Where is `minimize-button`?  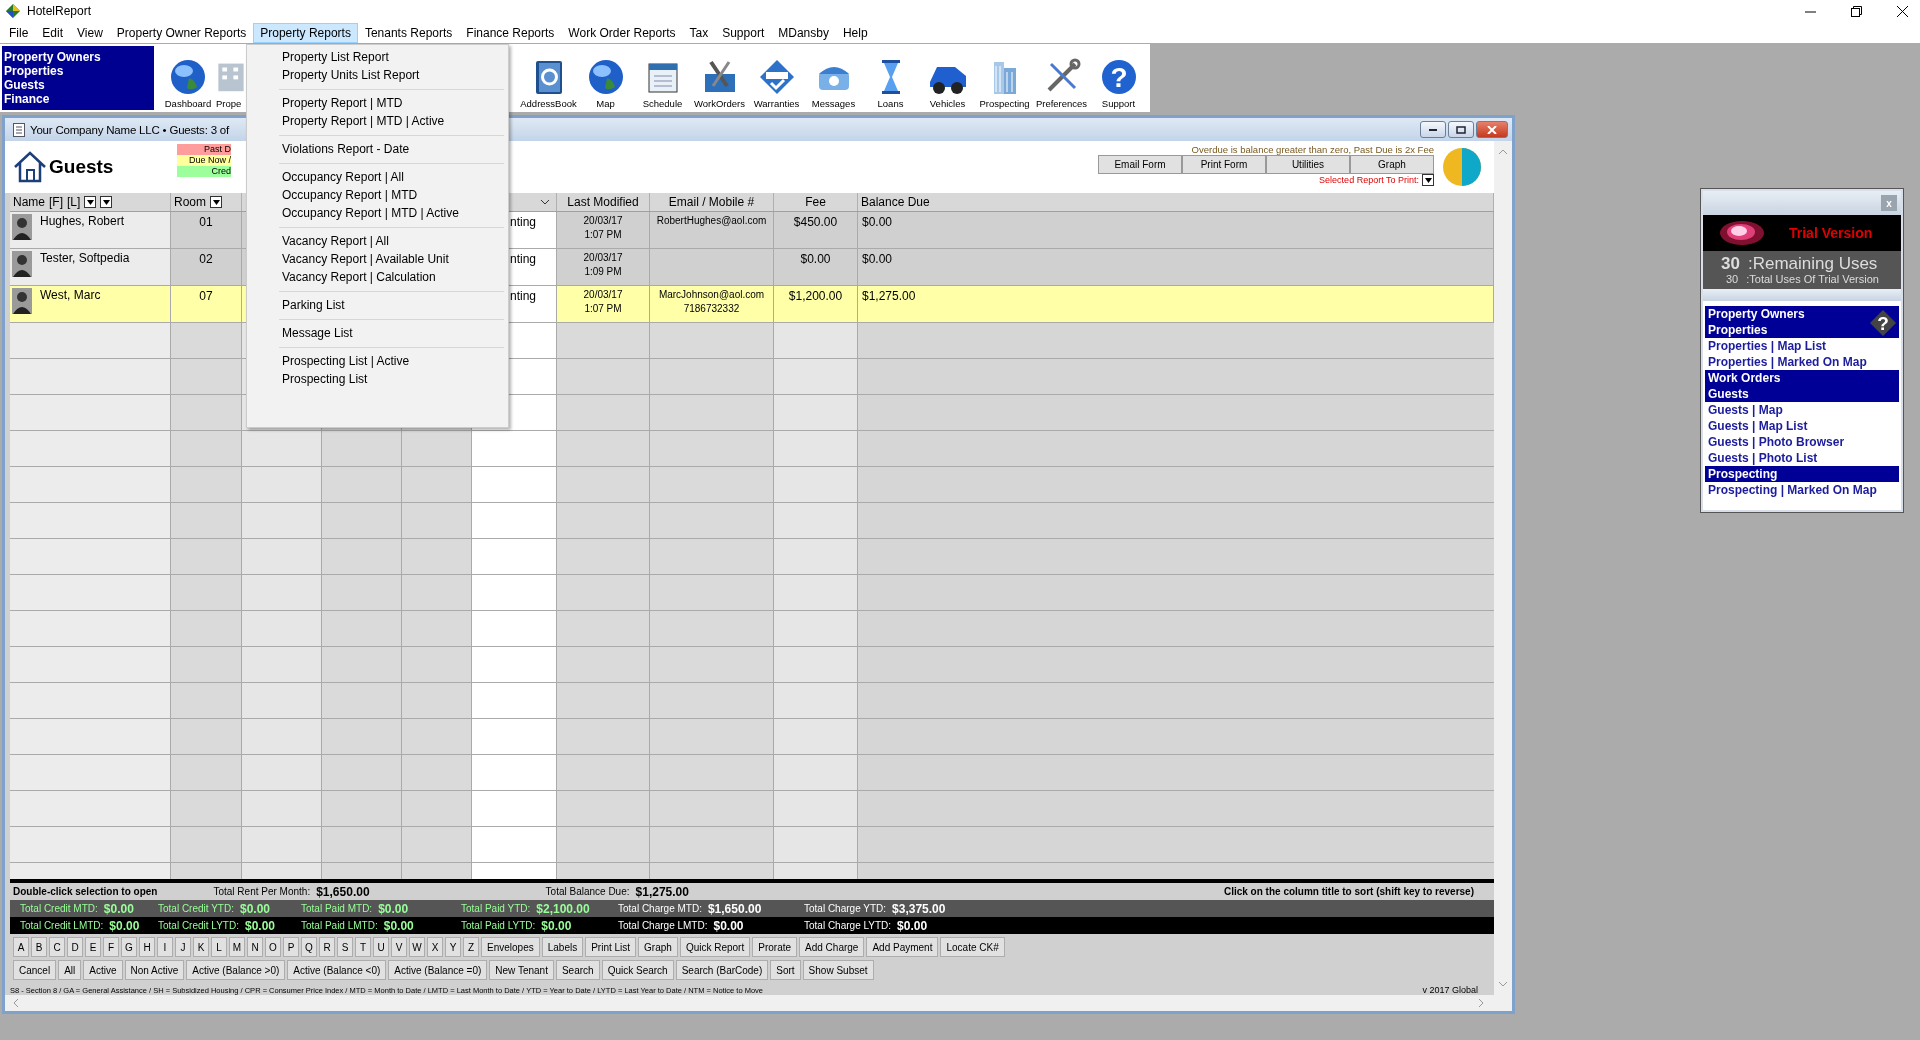 minimize-button is located at coordinates (1433, 129).